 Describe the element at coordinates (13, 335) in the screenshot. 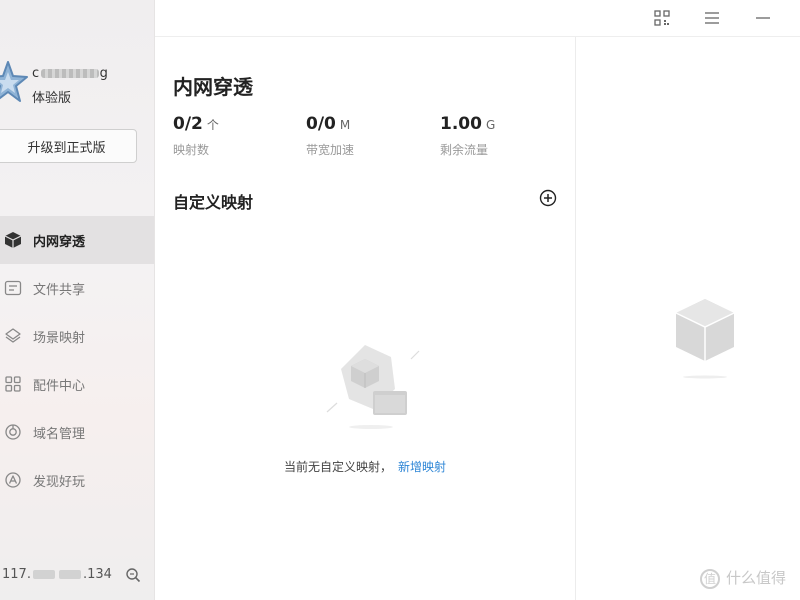

I see `scene-icon` at that location.